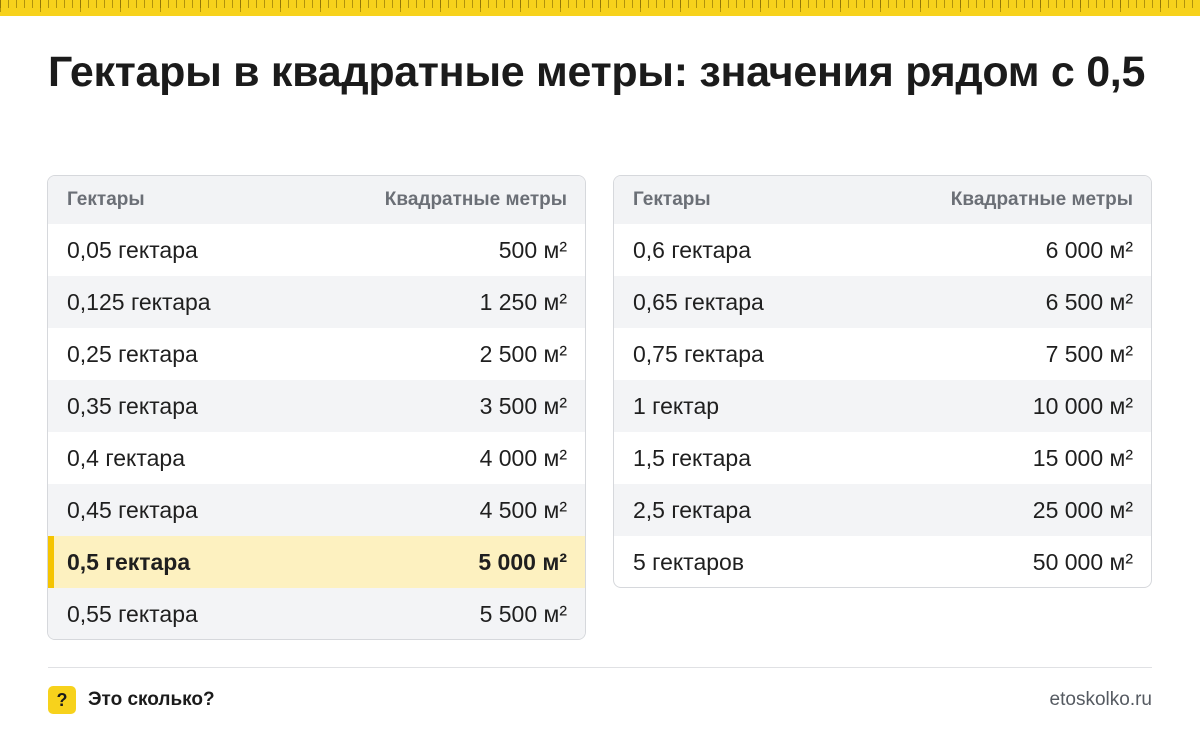 This screenshot has width=1200, height=732. Describe the element at coordinates (522, 561) in the screenshot. I see `cell-square-meters: 5 000 м²` at that location.